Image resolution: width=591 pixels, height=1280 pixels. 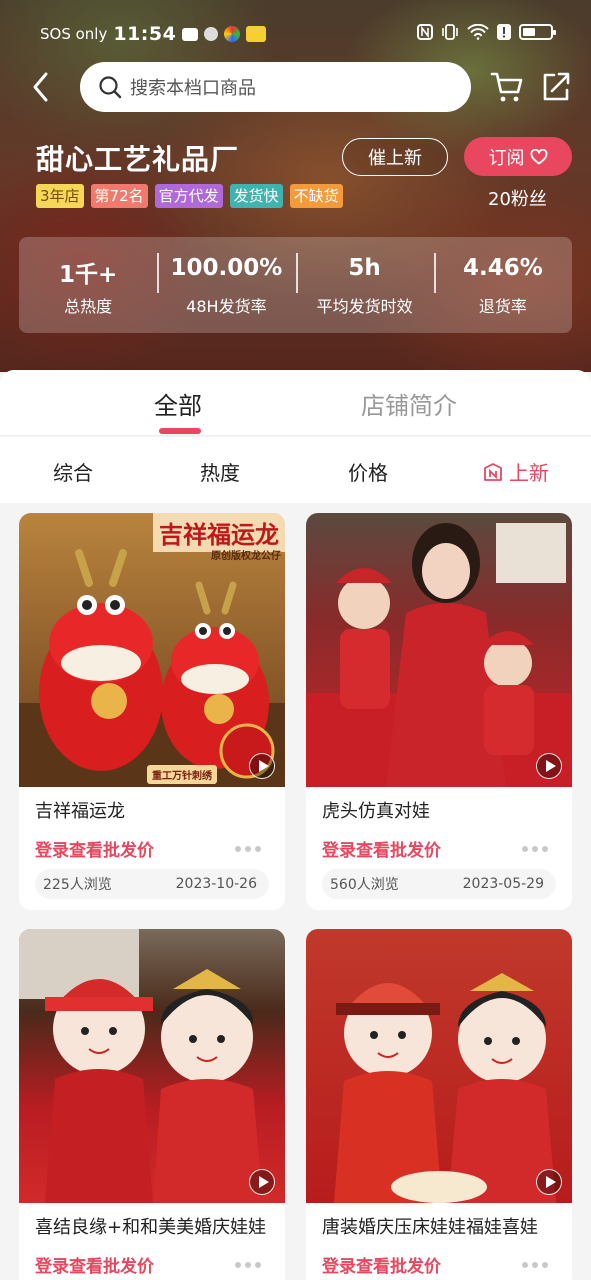 I want to click on urge-new-label: 催上新, so click(x=395, y=158).